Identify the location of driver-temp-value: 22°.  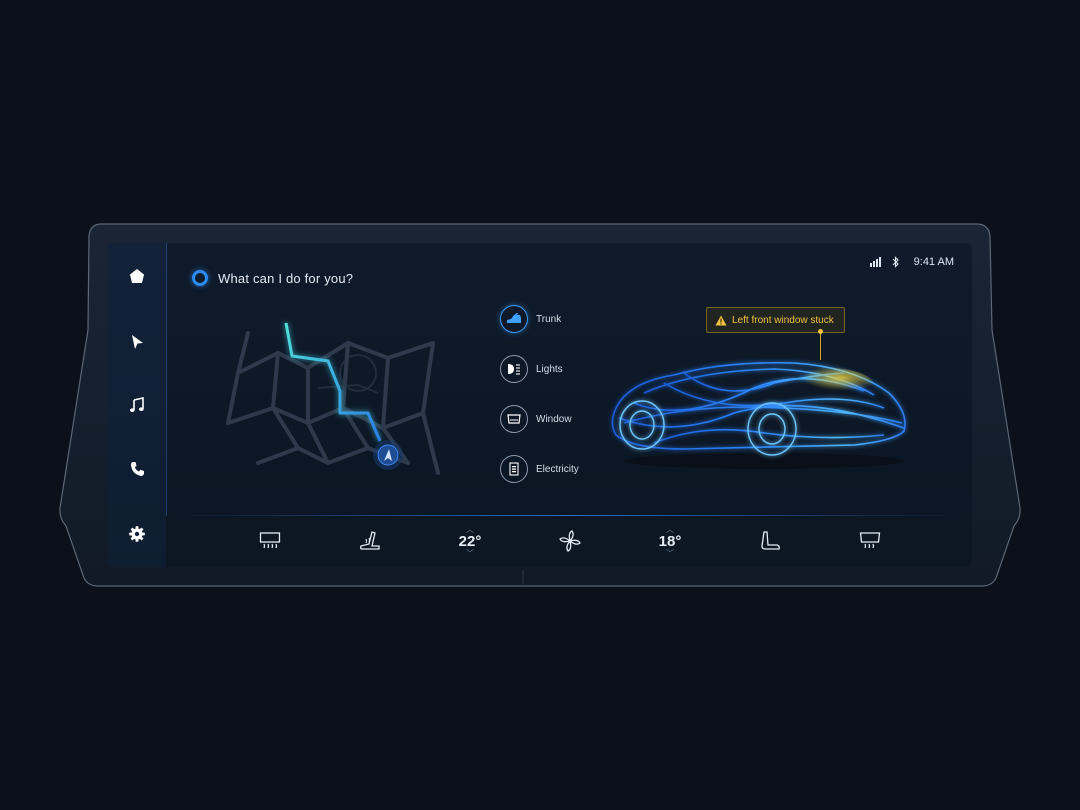
(470, 541).